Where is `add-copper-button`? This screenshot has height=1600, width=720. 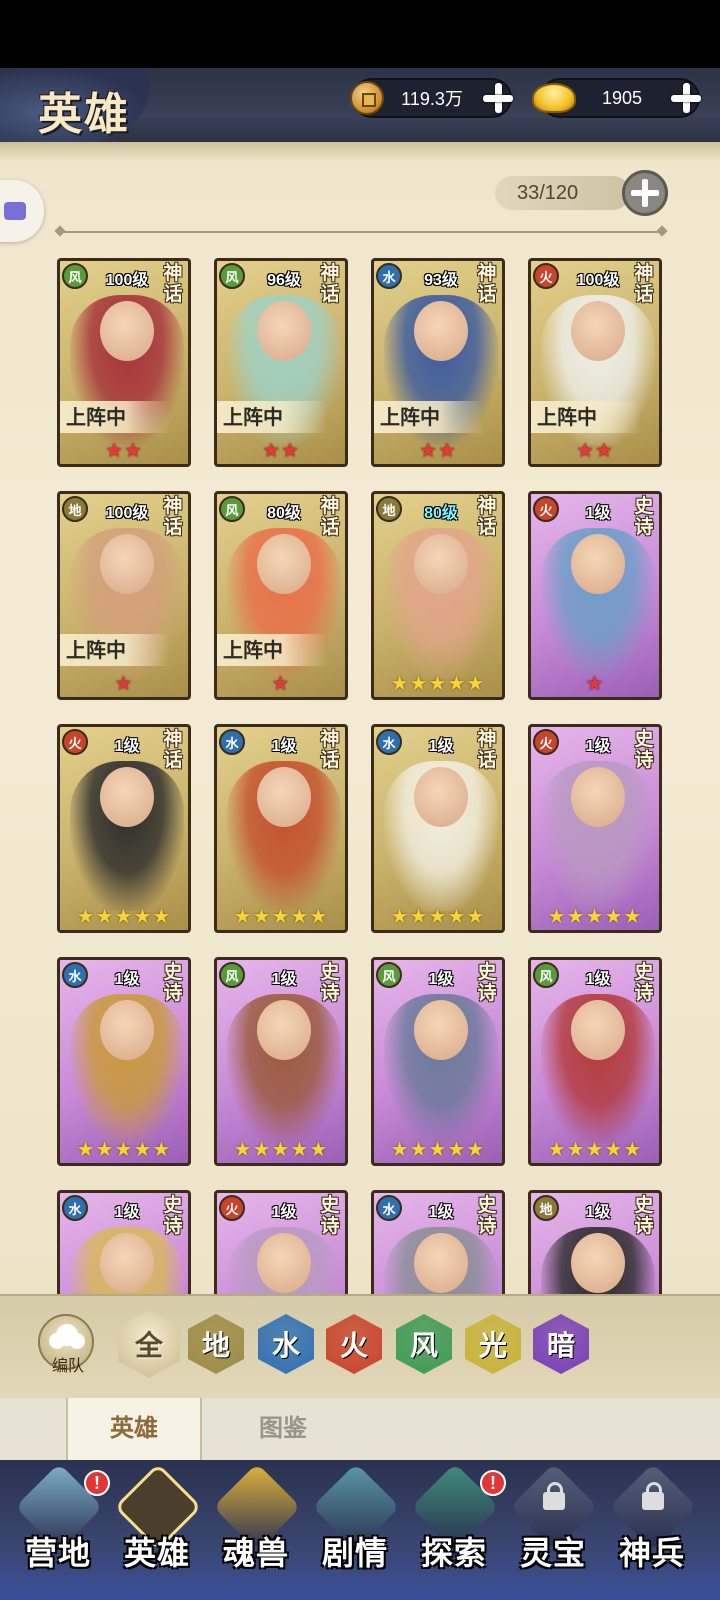 add-copper-button is located at coordinates (498, 98).